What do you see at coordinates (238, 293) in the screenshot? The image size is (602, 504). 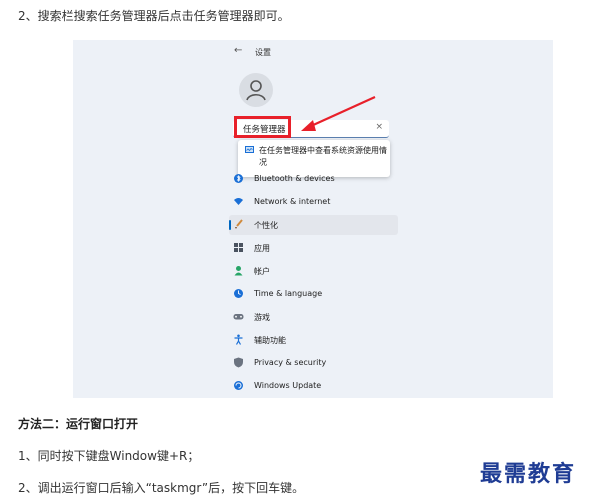 I see `globe-clock-icon` at bounding box center [238, 293].